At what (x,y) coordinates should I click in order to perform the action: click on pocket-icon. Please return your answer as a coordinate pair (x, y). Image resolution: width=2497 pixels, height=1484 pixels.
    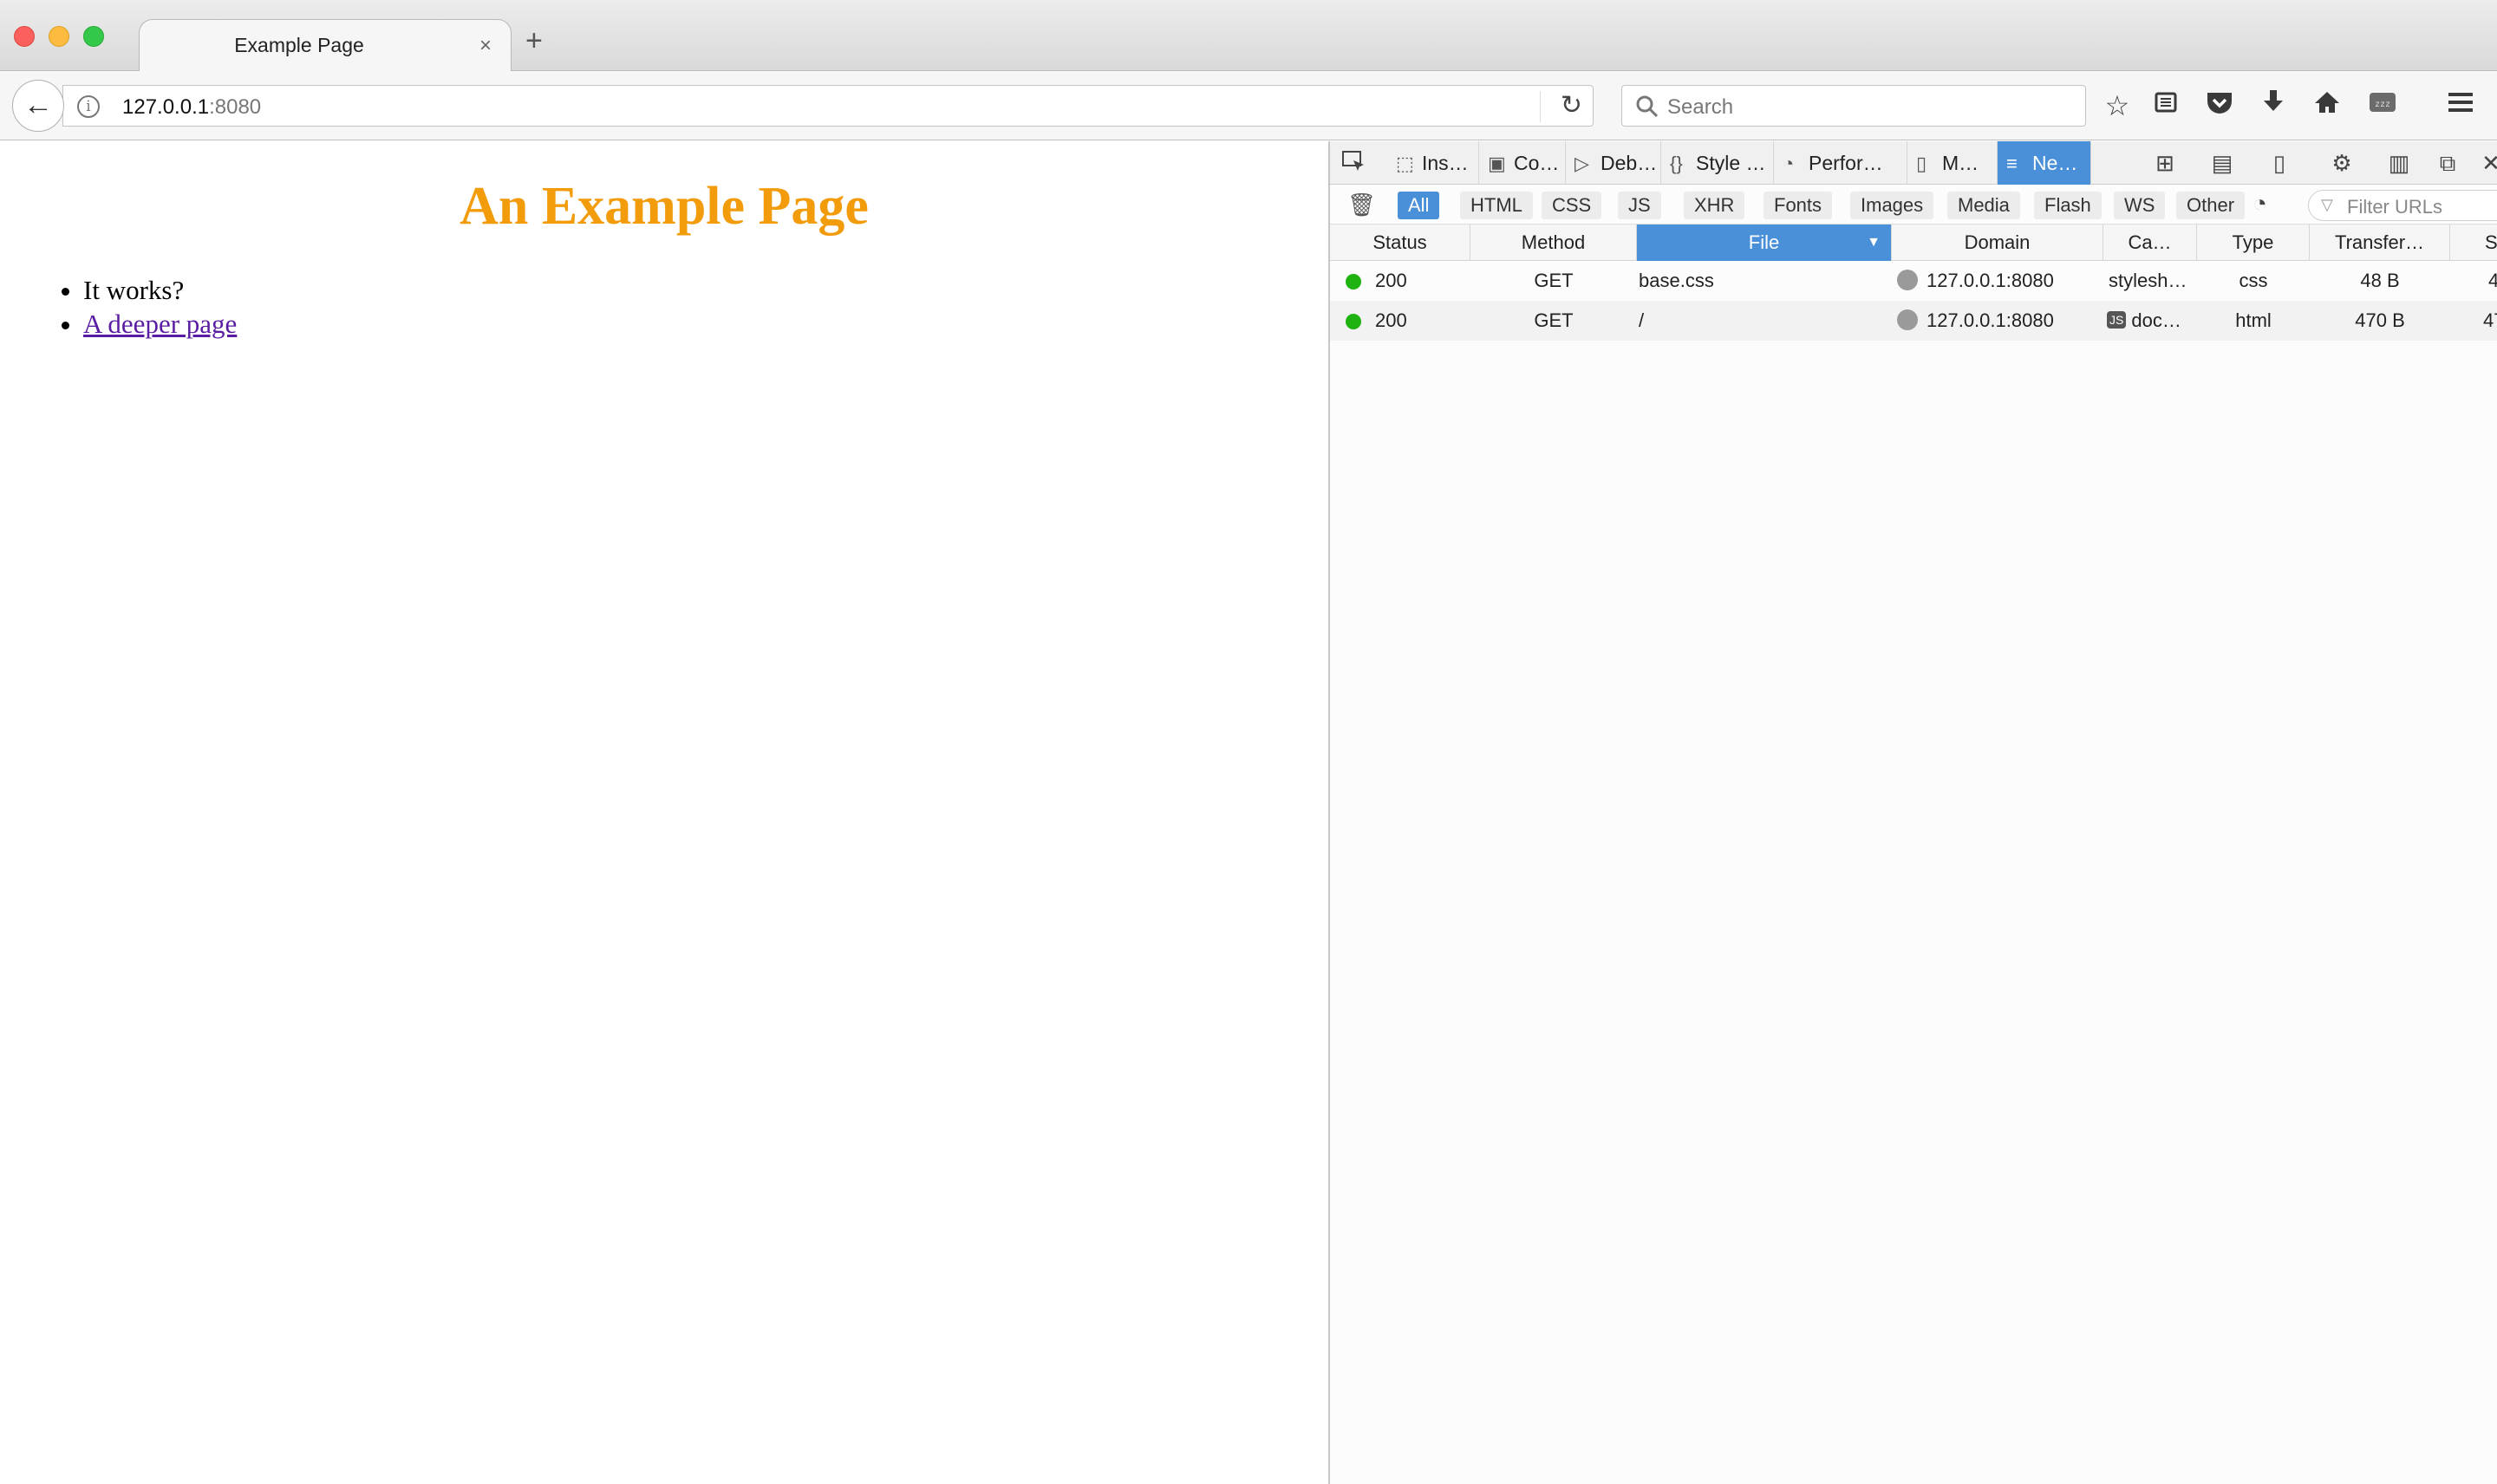
    Looking at the image, I should click on (2219, 105).